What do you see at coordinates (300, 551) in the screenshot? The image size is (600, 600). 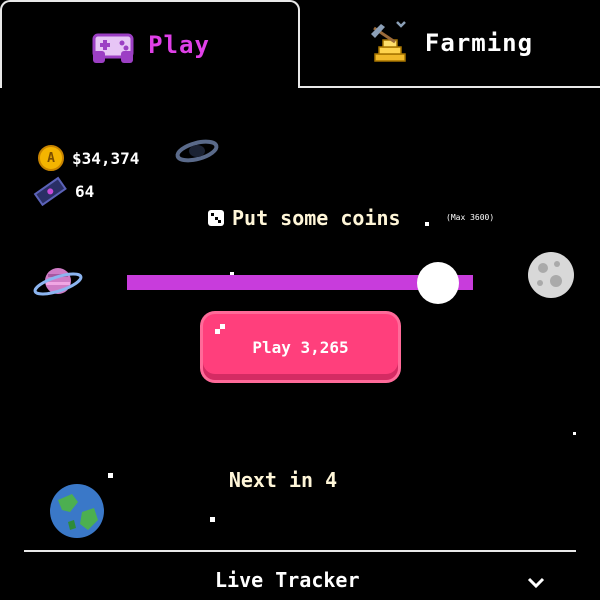 I see `footer-divider` at bounding box center [300, 551].